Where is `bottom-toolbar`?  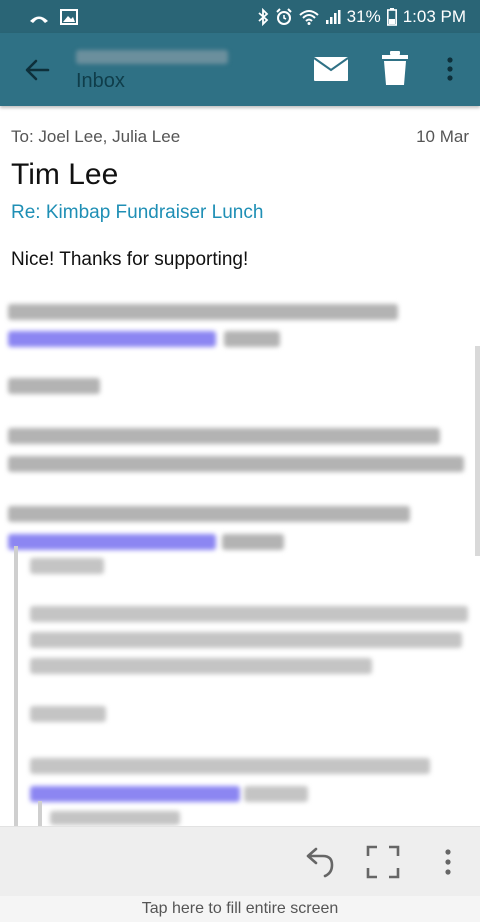 bottom-toolbar is located at coordinates (240, 861).